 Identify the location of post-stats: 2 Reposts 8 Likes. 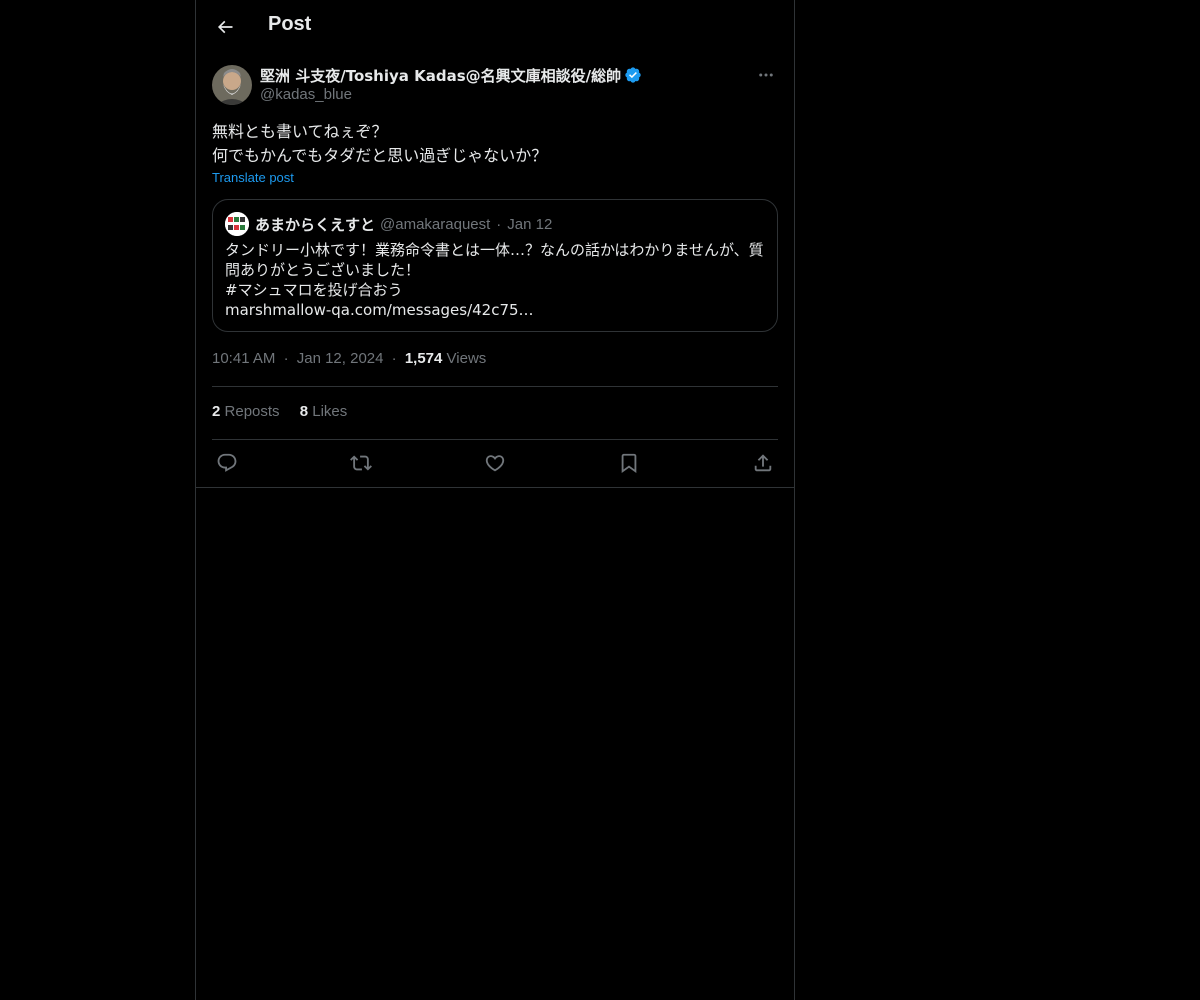
(279, 411).